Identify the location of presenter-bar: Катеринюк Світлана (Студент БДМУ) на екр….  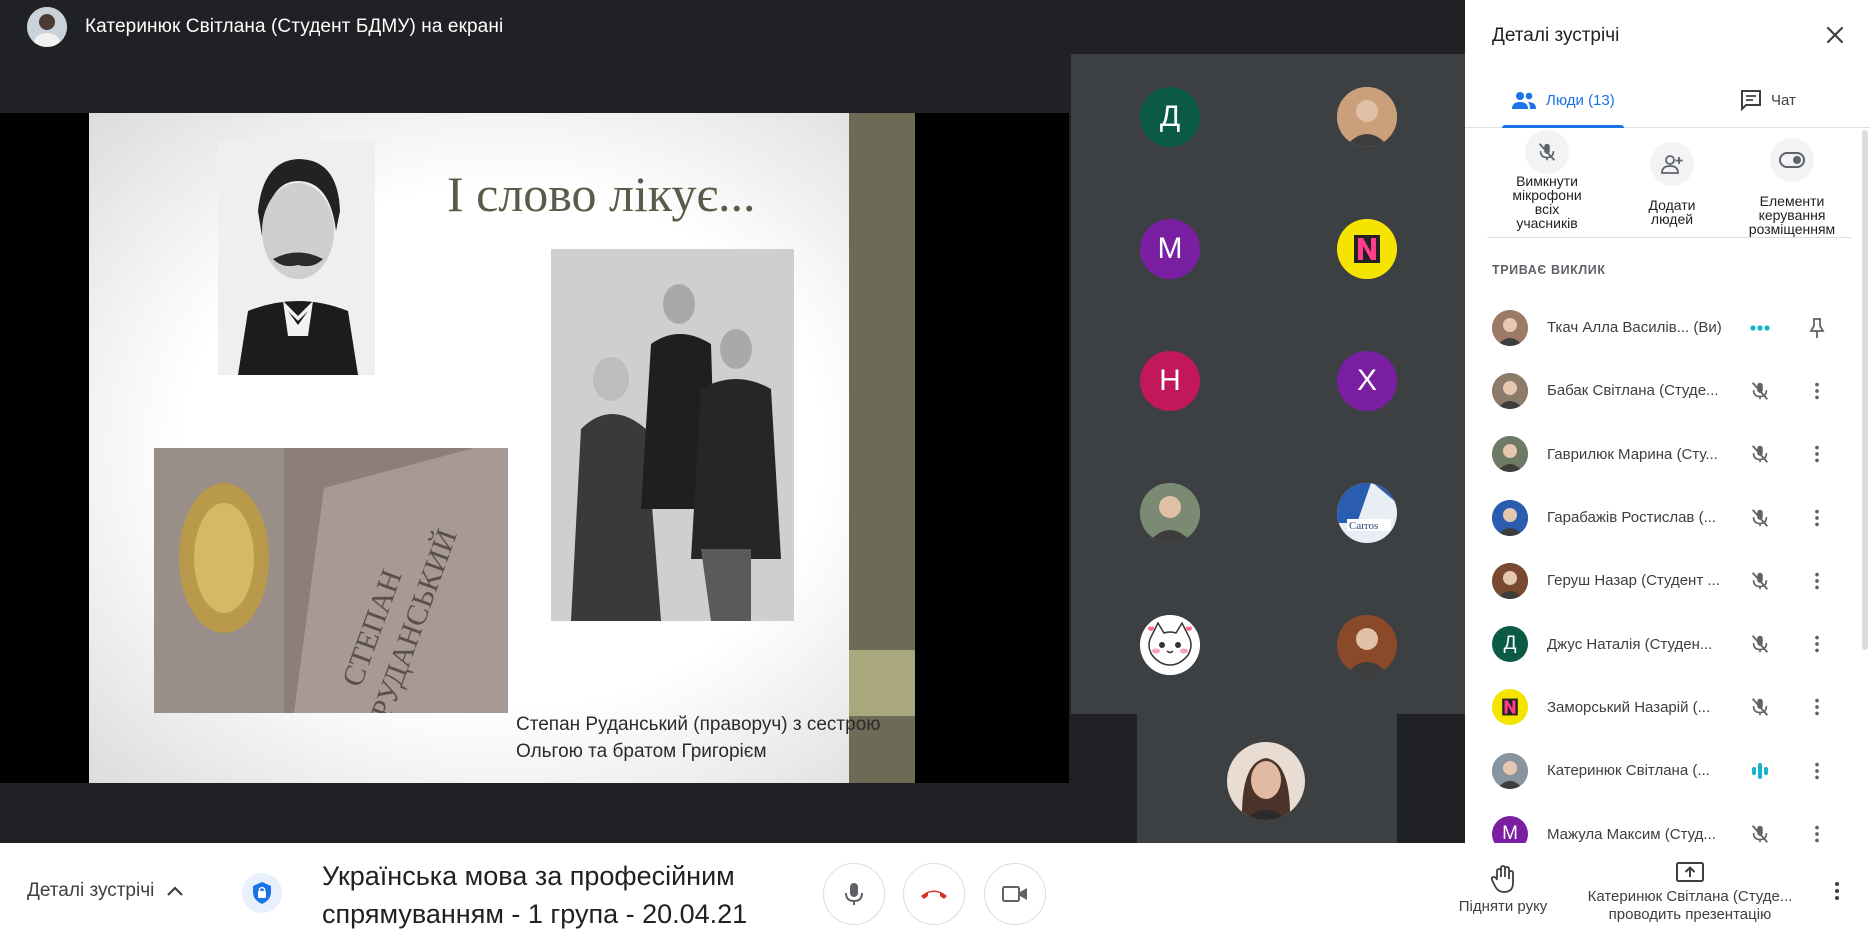
(732, 27).